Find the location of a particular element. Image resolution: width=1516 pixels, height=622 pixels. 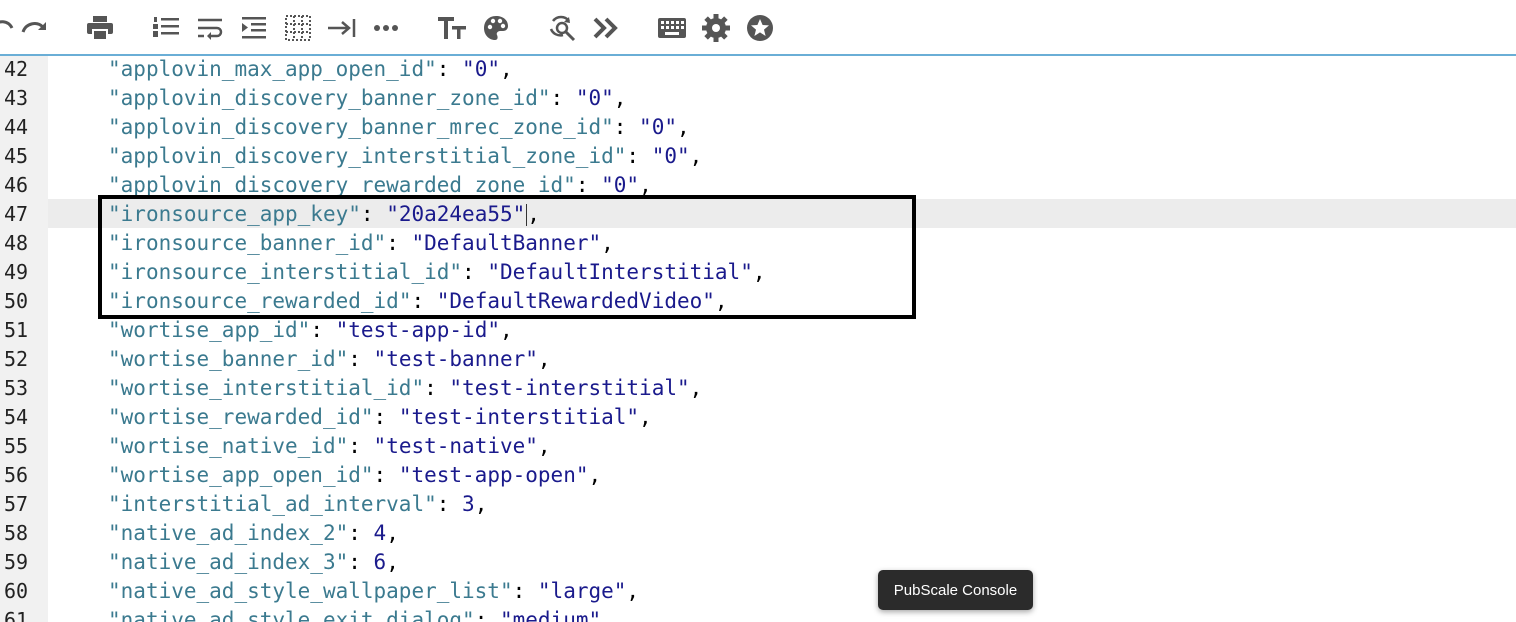

line-number: 45 is located at coordinates (16, 156).